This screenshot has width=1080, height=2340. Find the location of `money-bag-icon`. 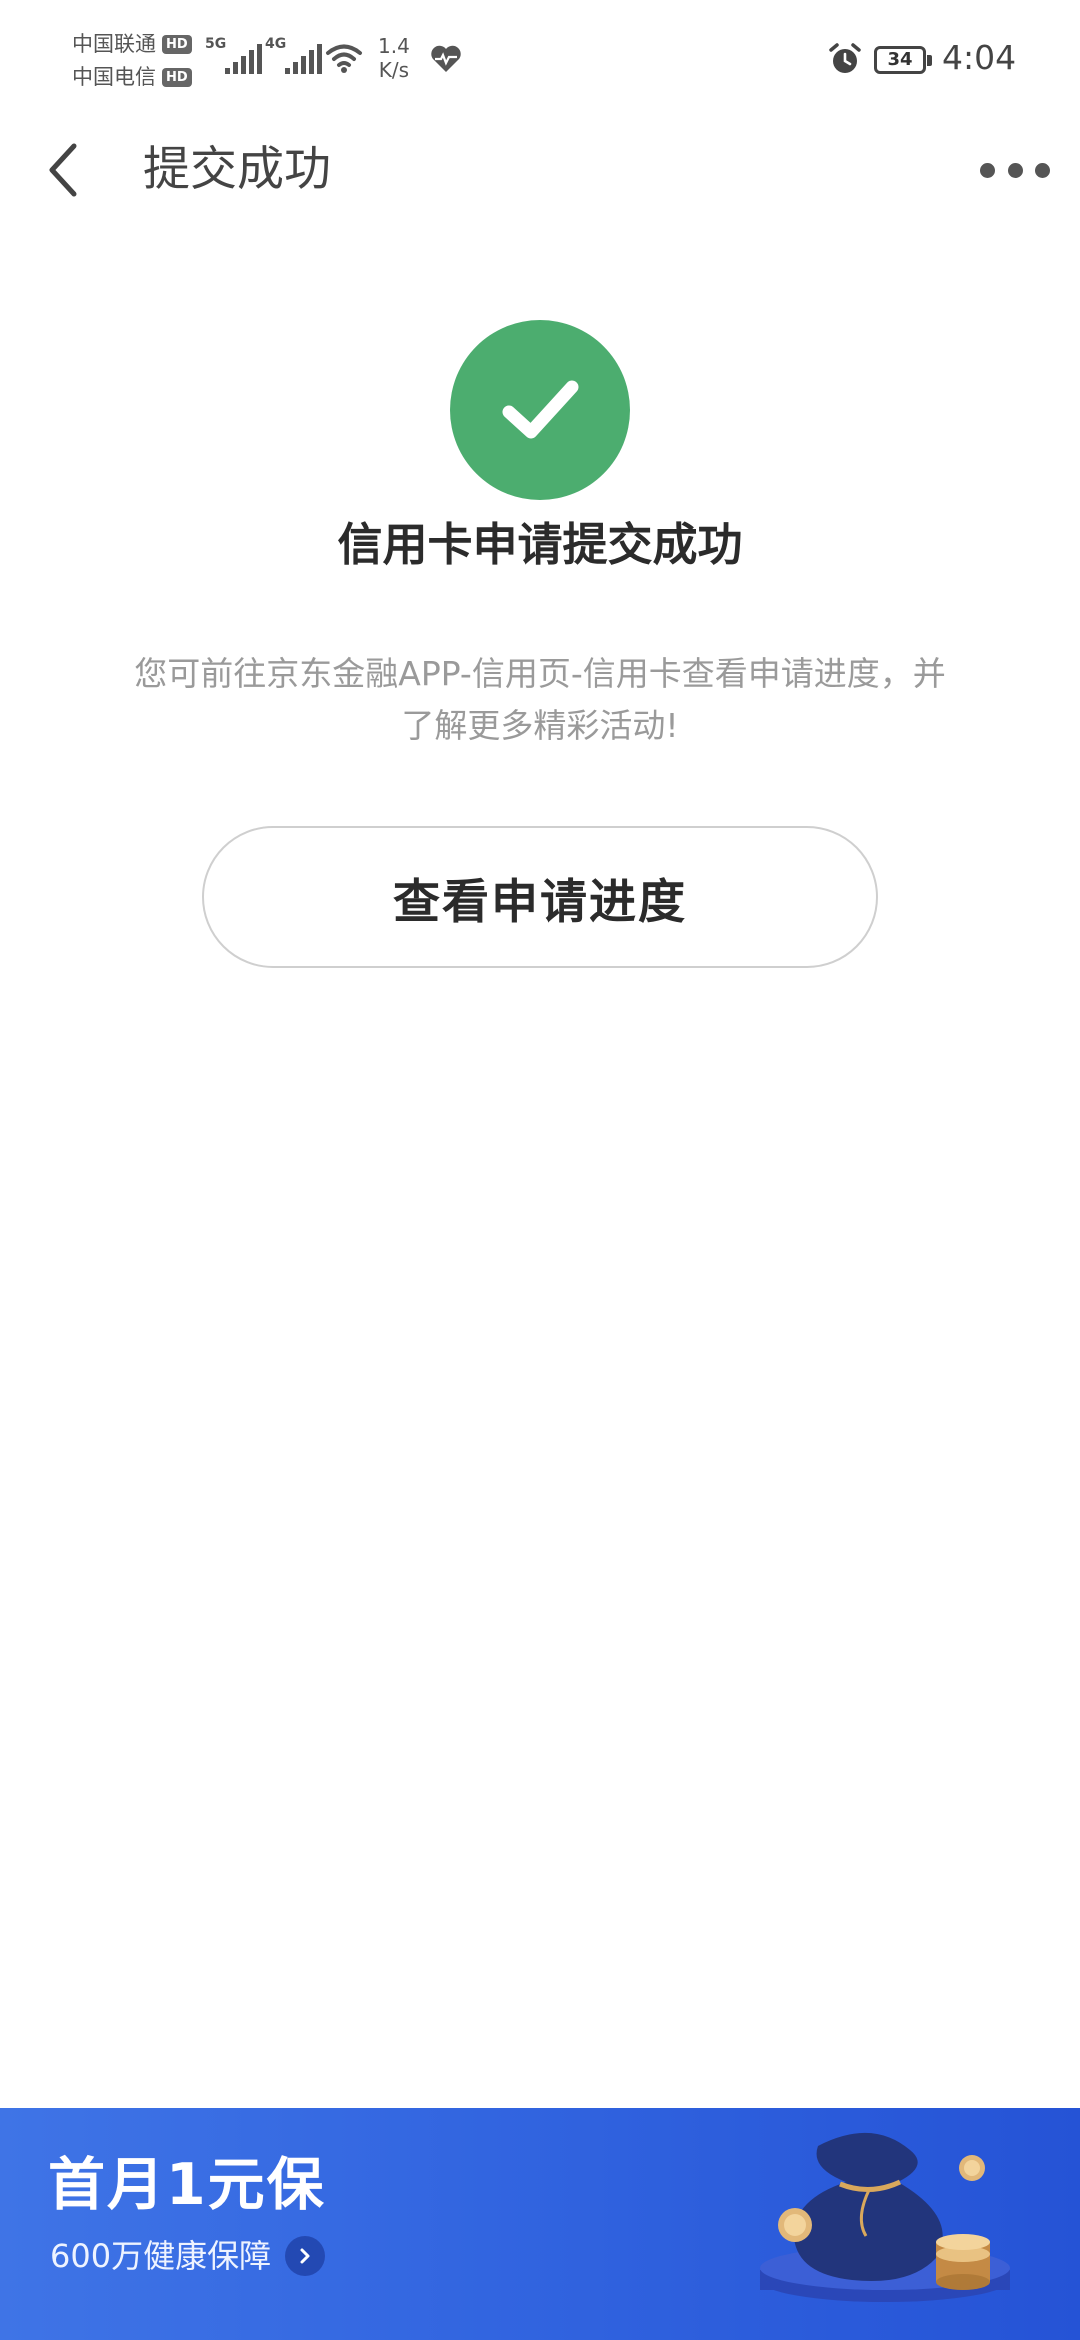

money-bag-icon is located at coordinates (885, 2217).